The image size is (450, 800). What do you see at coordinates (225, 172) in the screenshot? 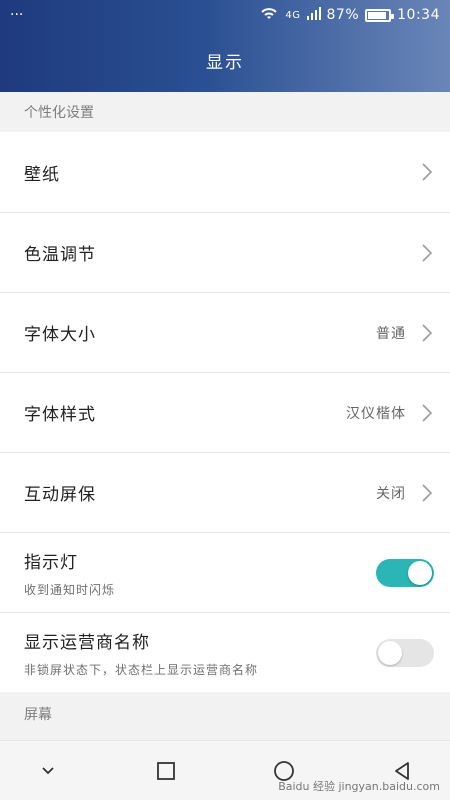
I see `row-wallpaper: 壁纸` at bounding box center [225, 172].